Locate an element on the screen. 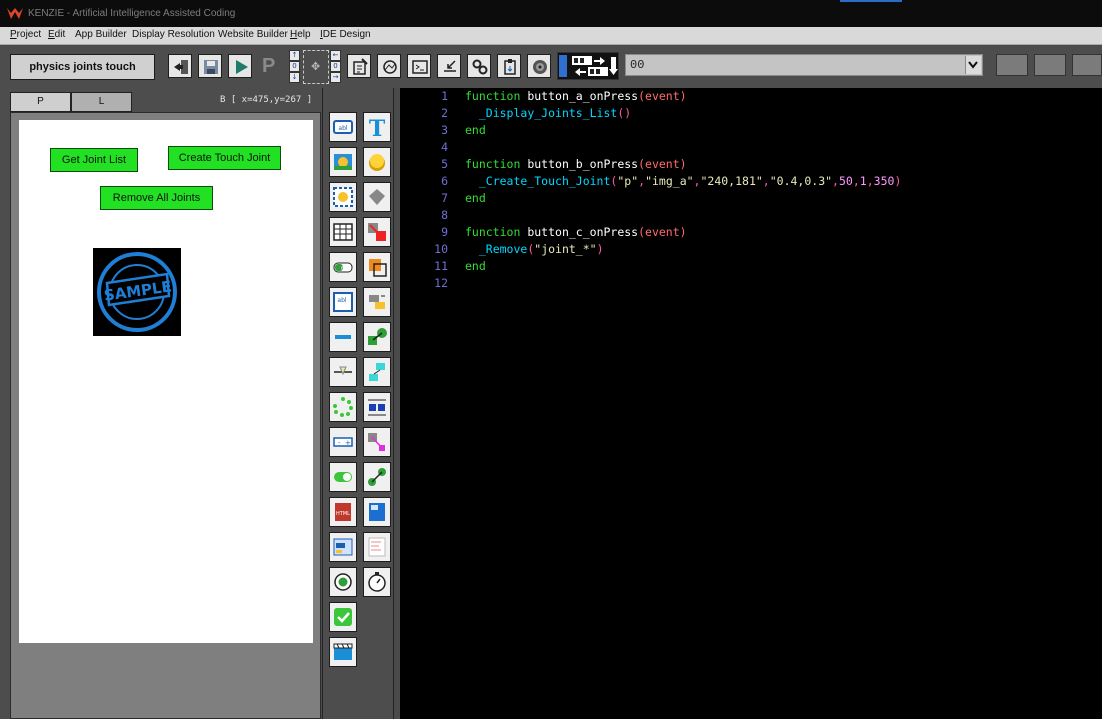 The height and width of the screenshot is (719, 1102). stepper-widget-button: - + is located at coordinates (343, 442).